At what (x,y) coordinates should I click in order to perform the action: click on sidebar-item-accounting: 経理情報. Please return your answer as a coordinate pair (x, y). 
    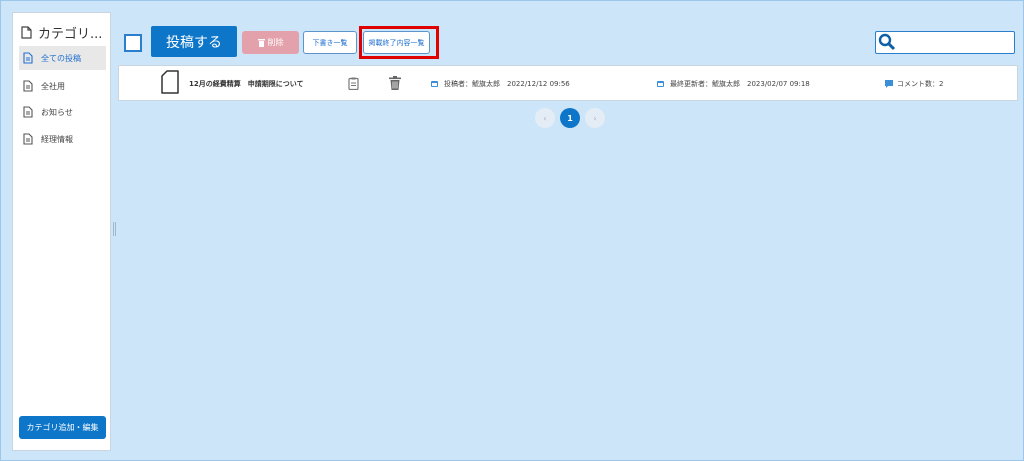
    Looking at the image, I should click on (62, 139).